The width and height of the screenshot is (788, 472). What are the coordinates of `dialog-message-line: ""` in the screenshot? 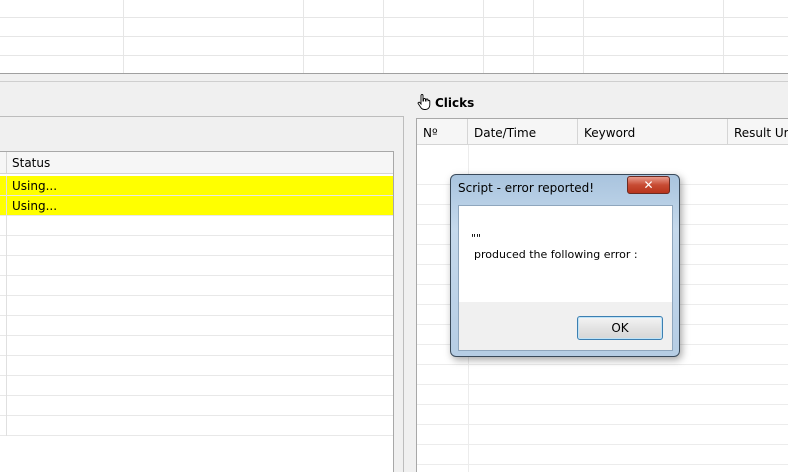 It's located at (476, 238).